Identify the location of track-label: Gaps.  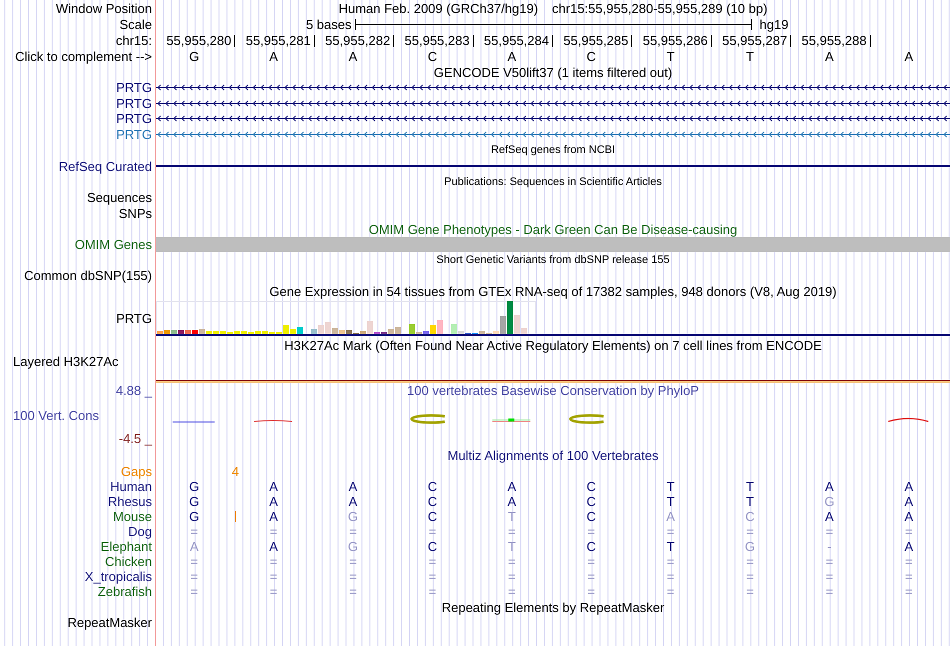
(136, 471).